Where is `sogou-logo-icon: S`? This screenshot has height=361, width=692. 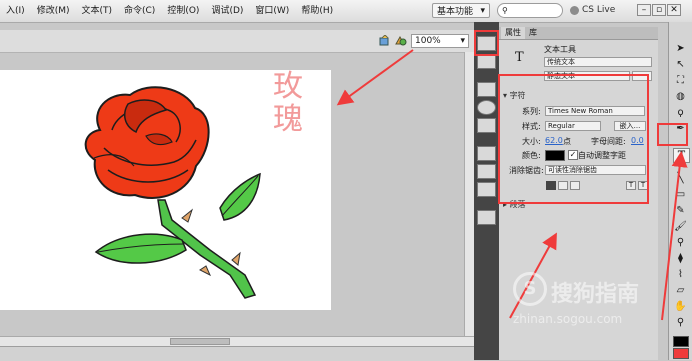
sogou-logo-icon: S is located at coordinates (530, 289).